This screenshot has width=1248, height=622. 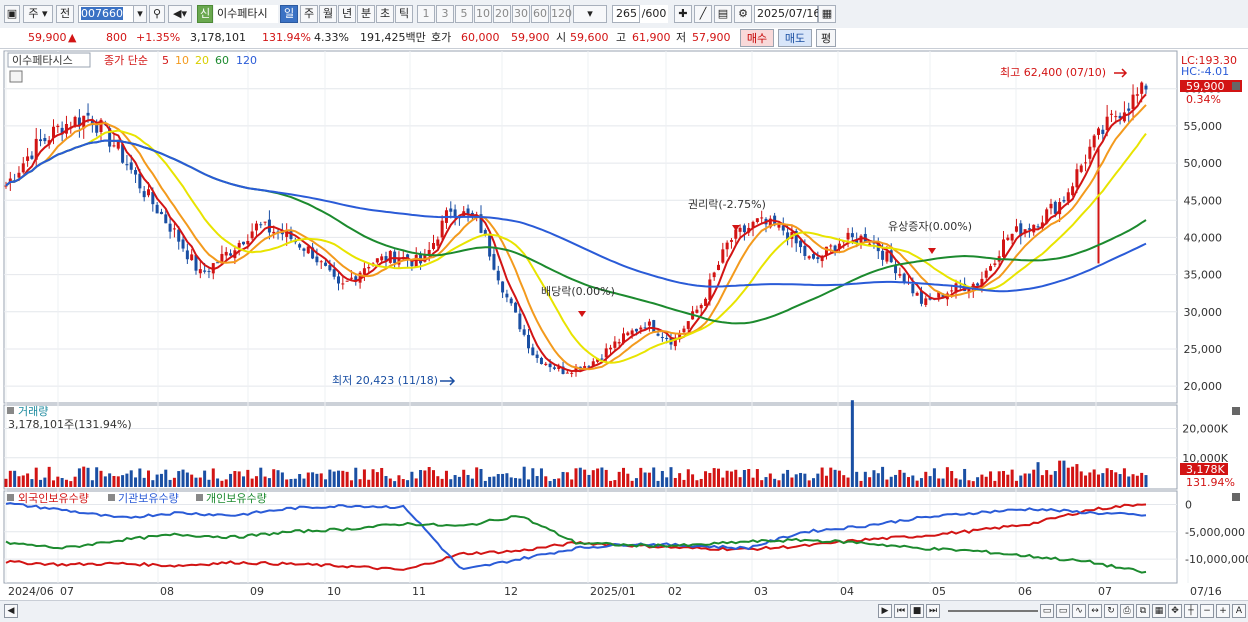 I want to click on tab-second: 초, so click(x=385, y=14).